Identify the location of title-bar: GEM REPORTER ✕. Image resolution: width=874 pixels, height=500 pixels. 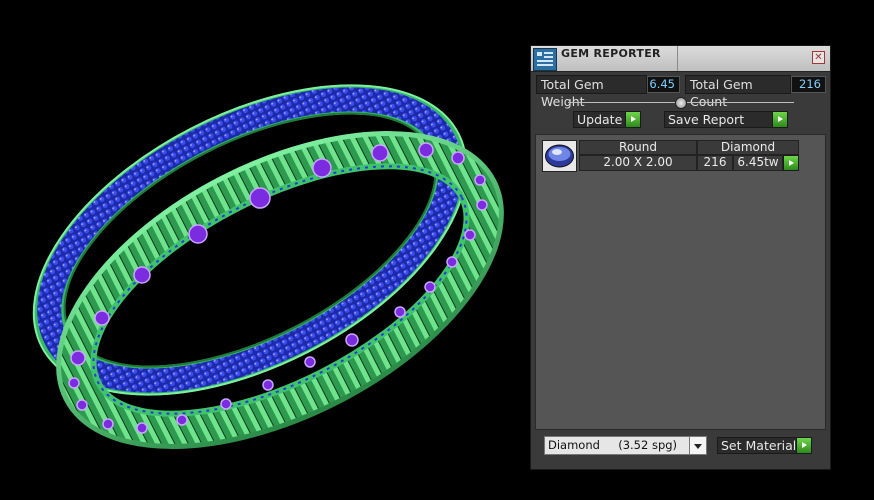
(680, 59).